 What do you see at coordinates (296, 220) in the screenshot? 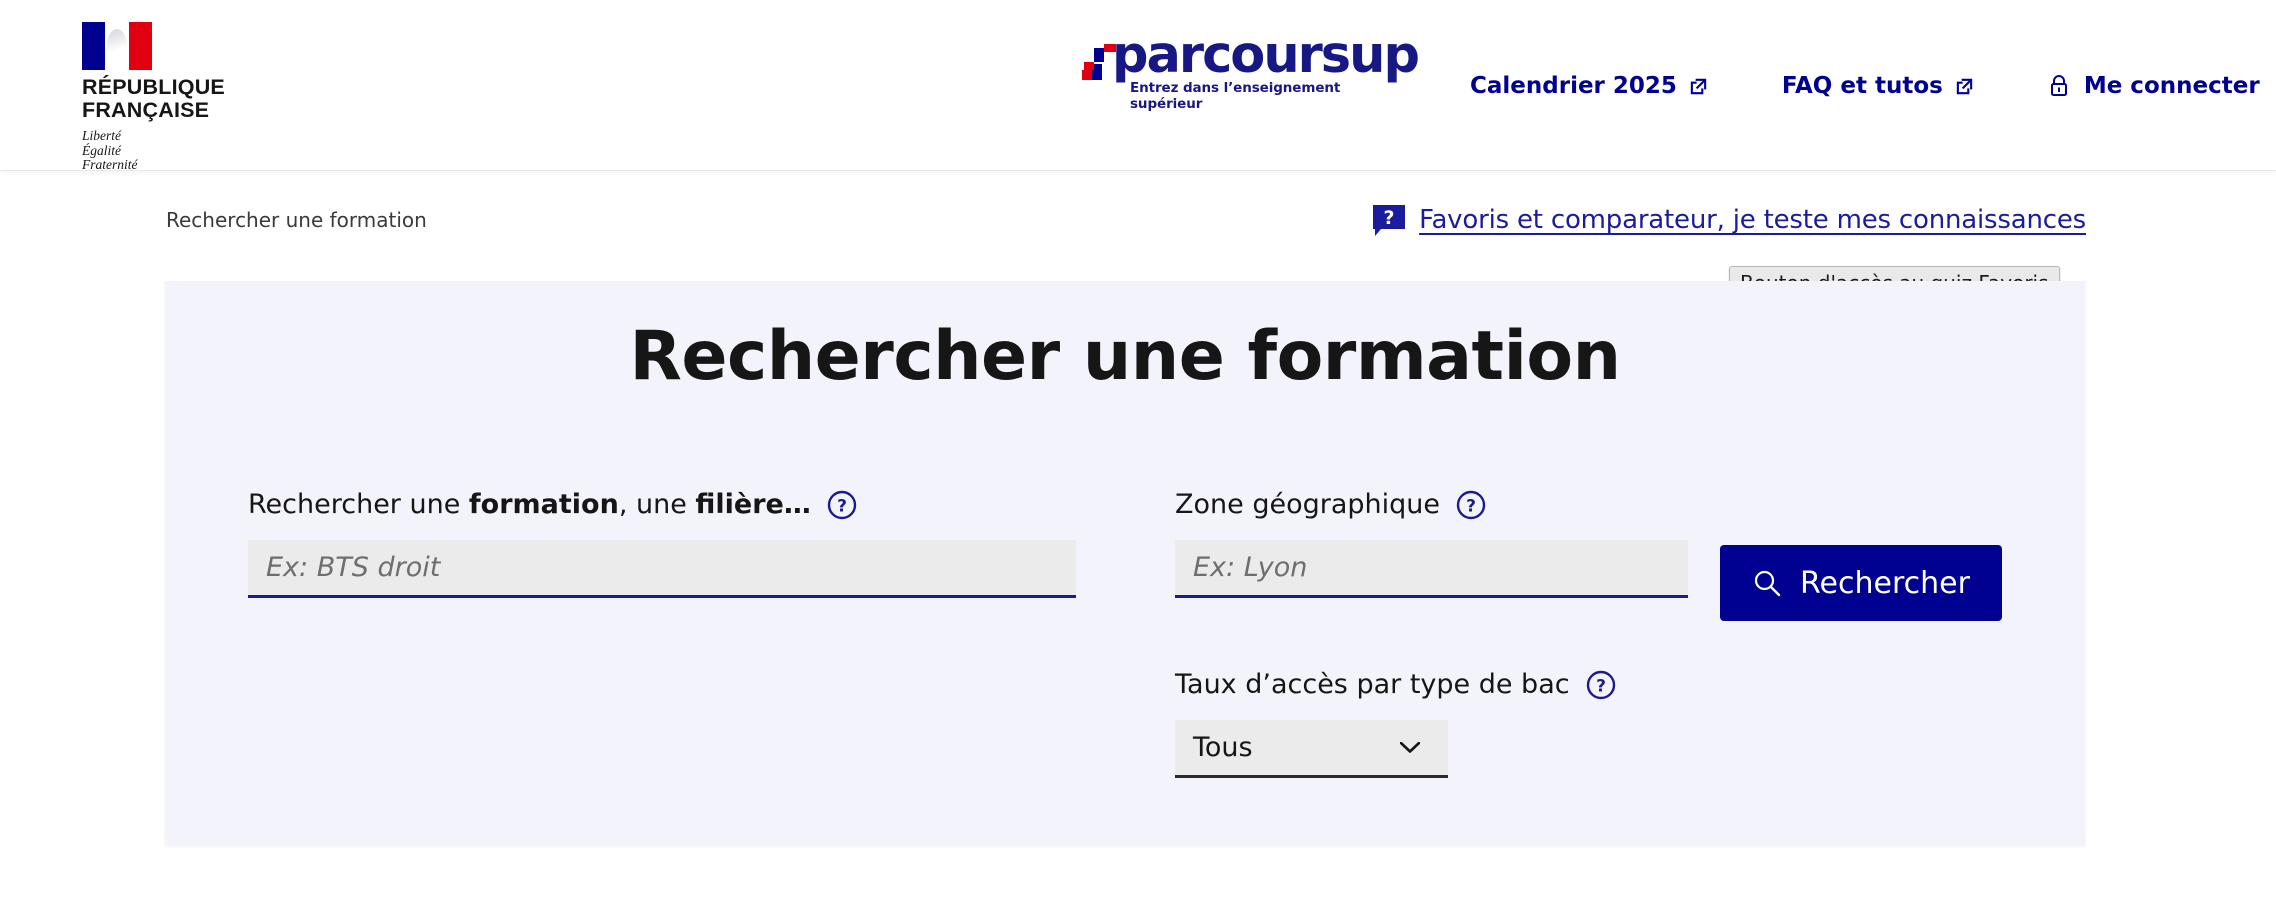
I see `breadcrumb: Rechercher une formation` at bounding box center [296, 220].